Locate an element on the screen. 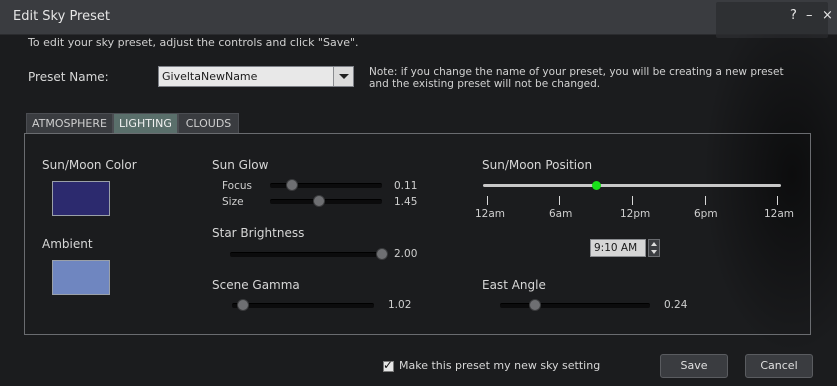 The width and height of the screenshot is (837, 386). preset-dropdown-button is located at coordinates (343, 76).